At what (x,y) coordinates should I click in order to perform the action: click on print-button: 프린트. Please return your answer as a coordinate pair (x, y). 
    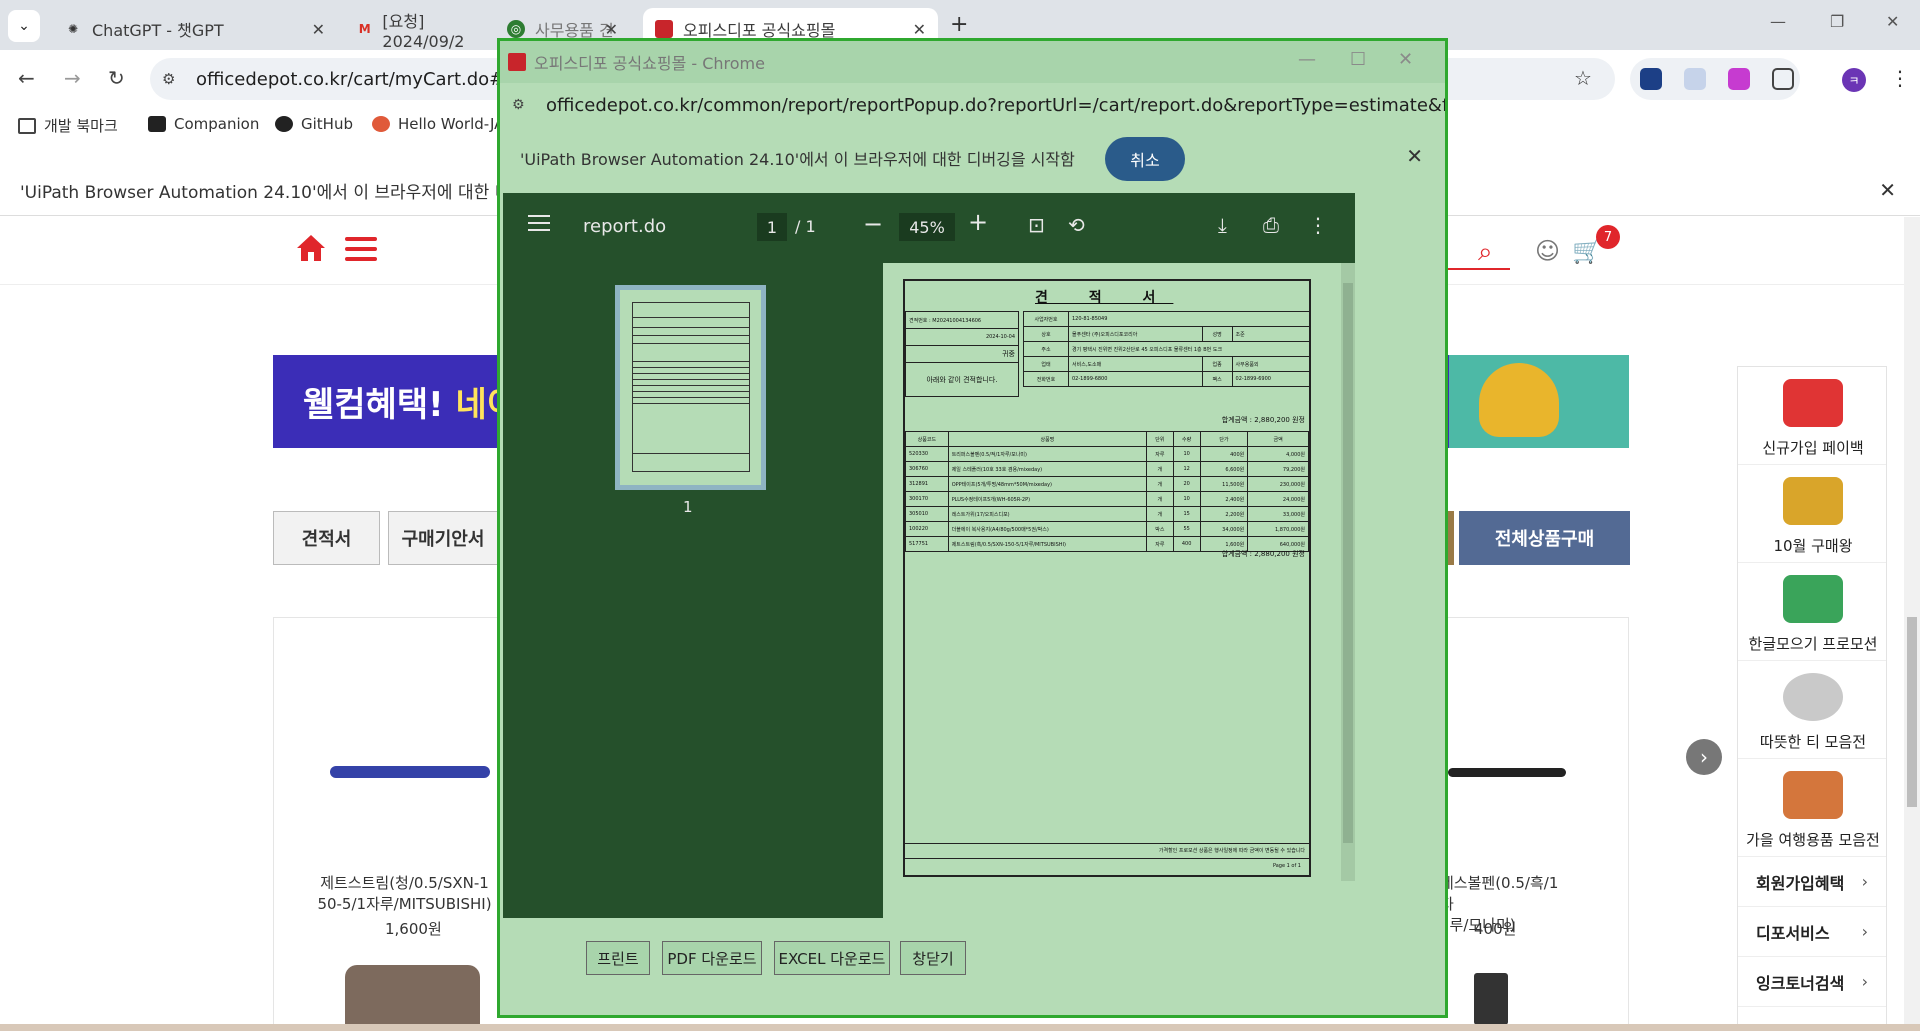
    Looking at the image, I should click on (618, 958).